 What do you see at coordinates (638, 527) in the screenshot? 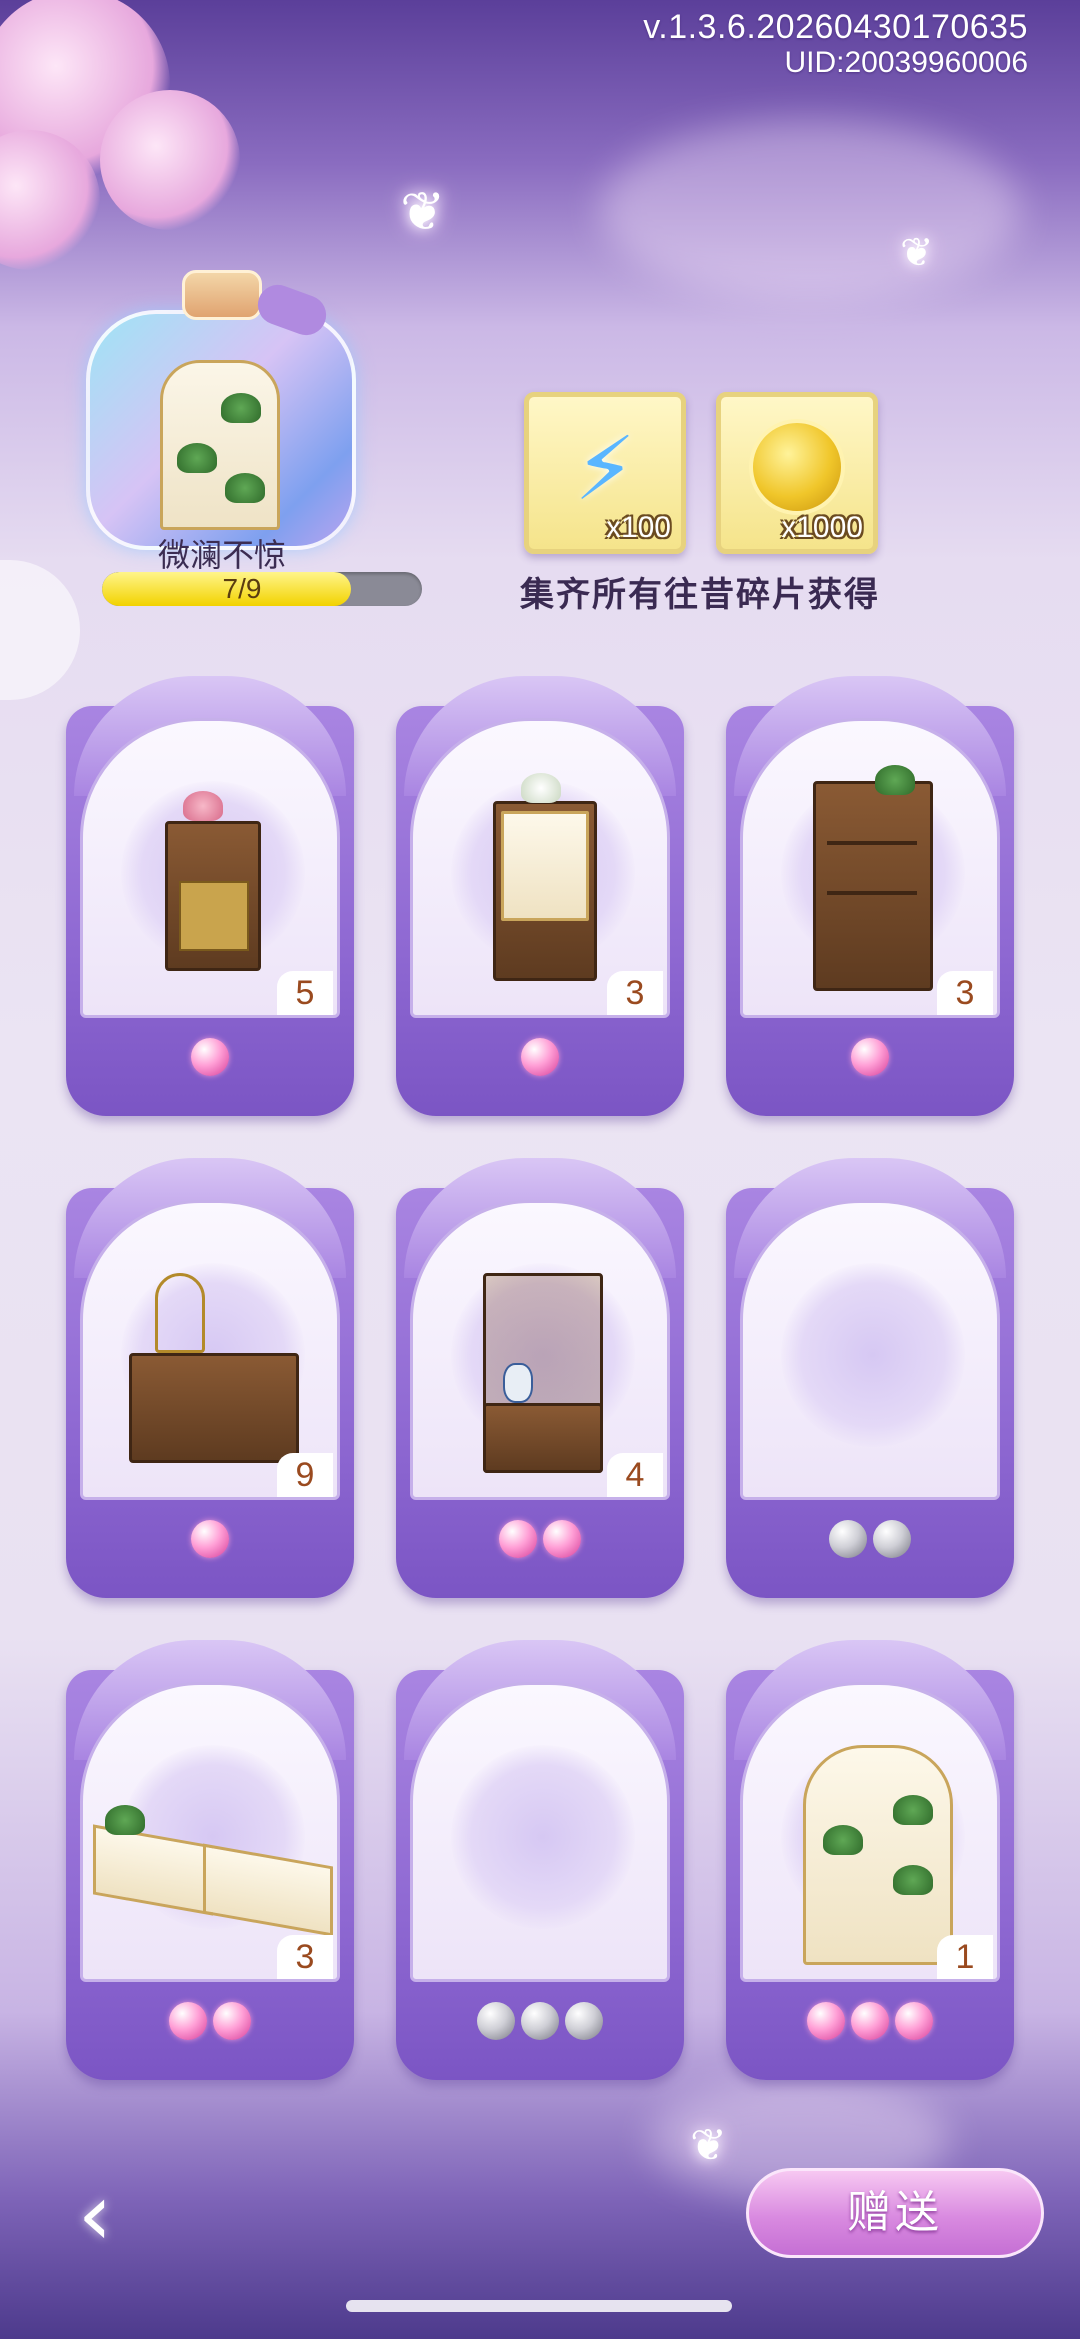
I see `reward-count: x100` at bounding box center [638, 527].